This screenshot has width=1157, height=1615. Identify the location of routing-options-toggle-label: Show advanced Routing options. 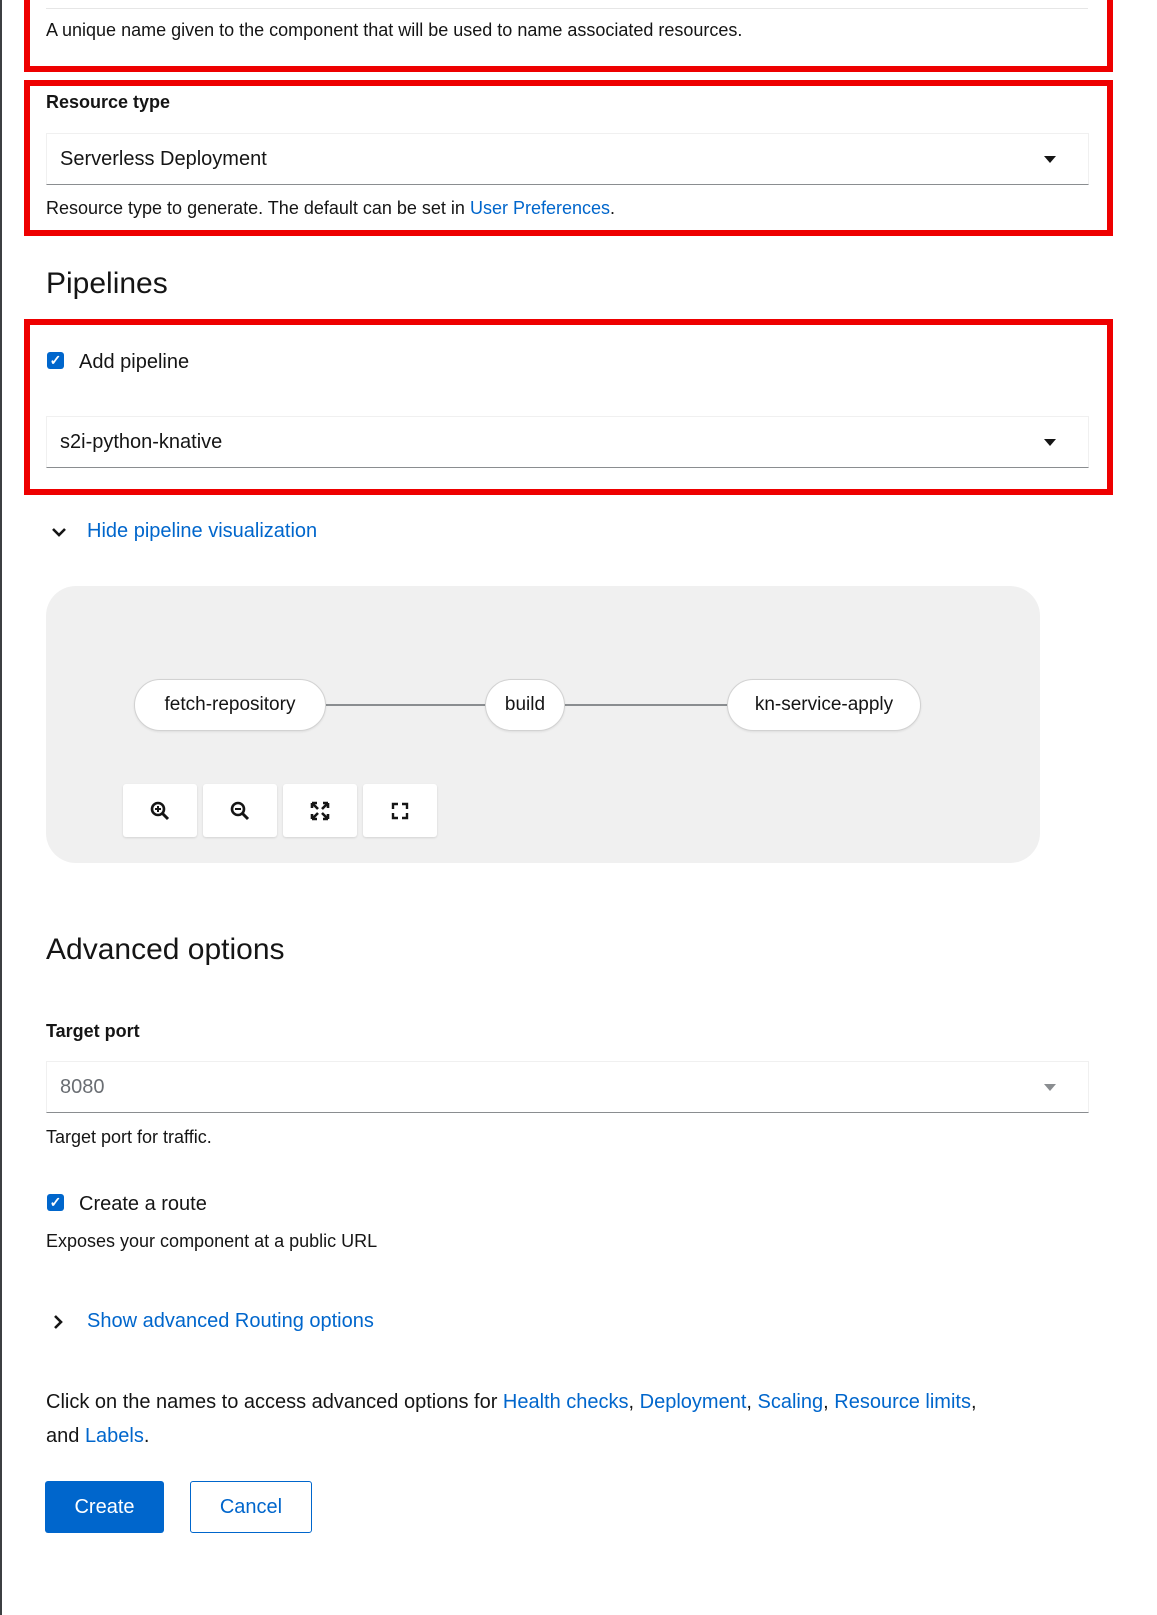
(230, 1321).